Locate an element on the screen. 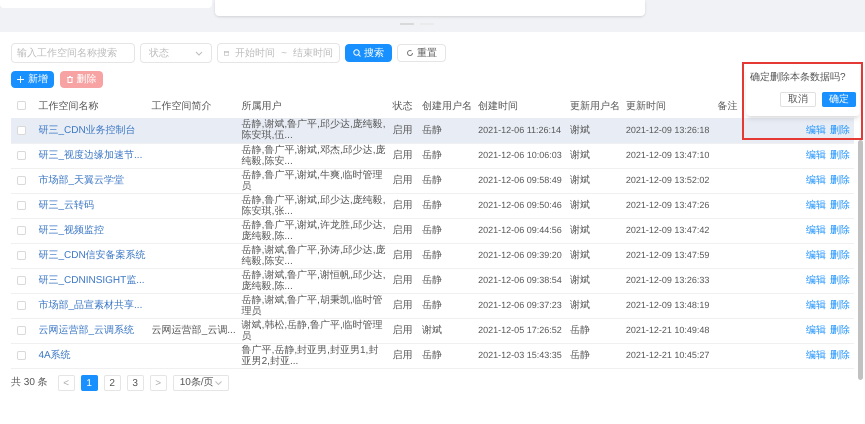  table-cell: 2021-12-06 09:50:46 is located at coordinates (520, 205).